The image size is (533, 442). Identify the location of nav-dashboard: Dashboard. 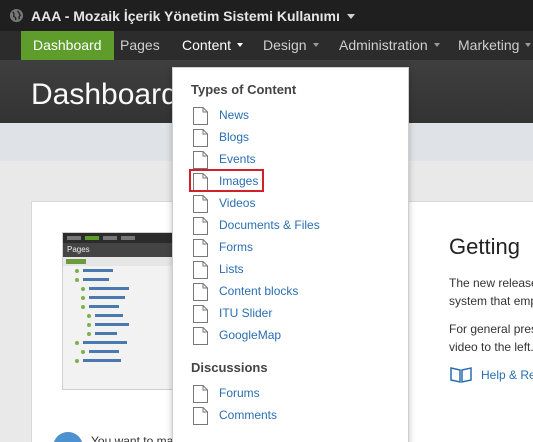
(67, 45).